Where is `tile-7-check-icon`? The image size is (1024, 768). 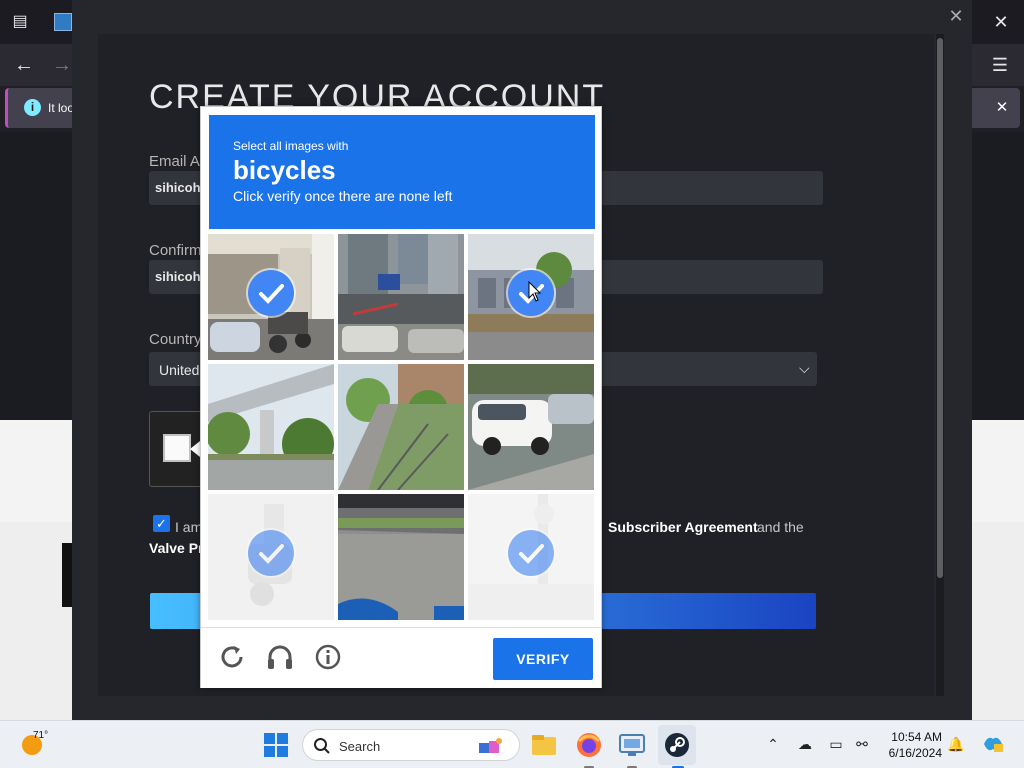
tile-7-check-icon is located at coordinates (271, 553).